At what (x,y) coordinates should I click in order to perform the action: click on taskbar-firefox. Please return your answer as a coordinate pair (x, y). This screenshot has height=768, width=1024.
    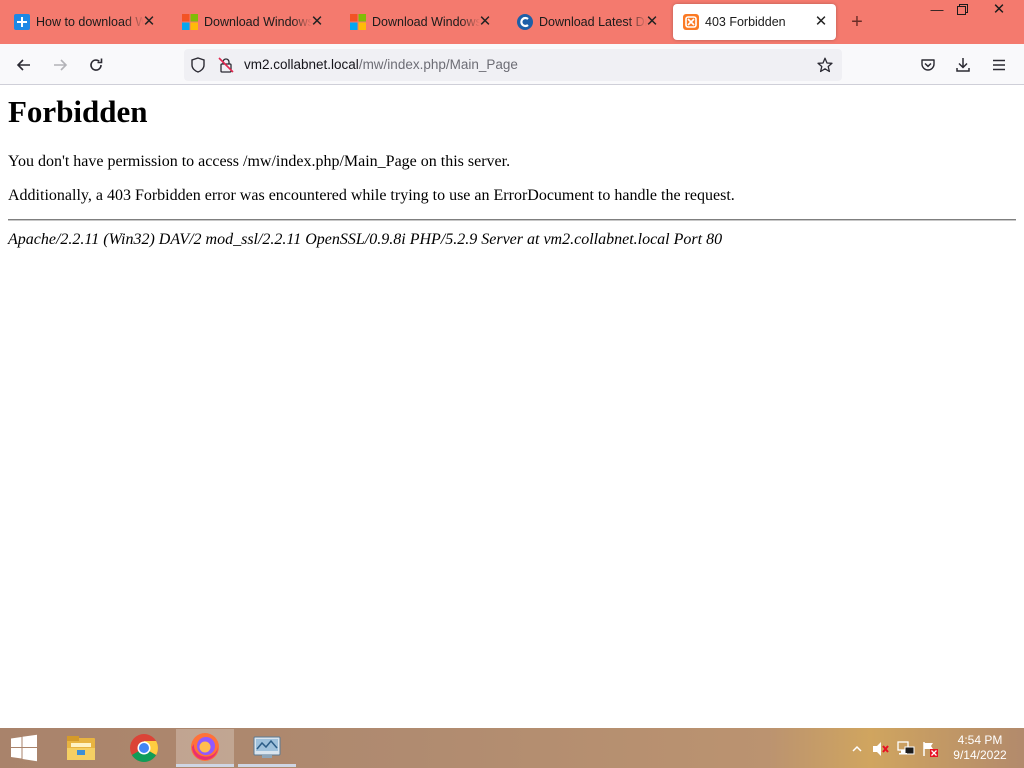
    Looking at the image, I should click on (205, 748).